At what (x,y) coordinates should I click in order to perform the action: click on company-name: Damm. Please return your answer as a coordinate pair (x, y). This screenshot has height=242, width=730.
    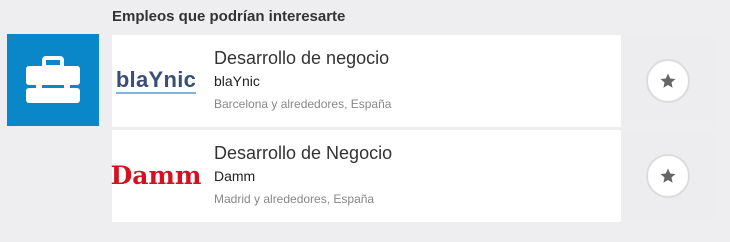
    Looking at the image, I should click on (234, 176).